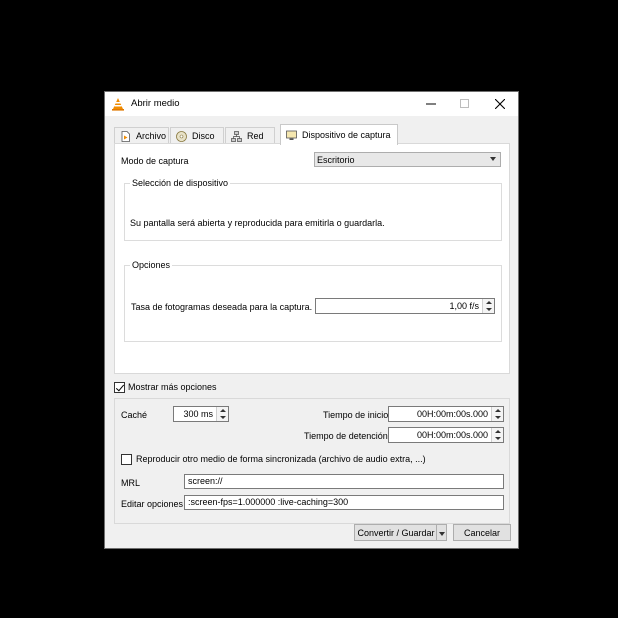 This screenshot has height=618, width=618. What do you see at coordinates (497, 414) in the screenshot?
I see `start-time-stepper` at bounding box center [497, 414].